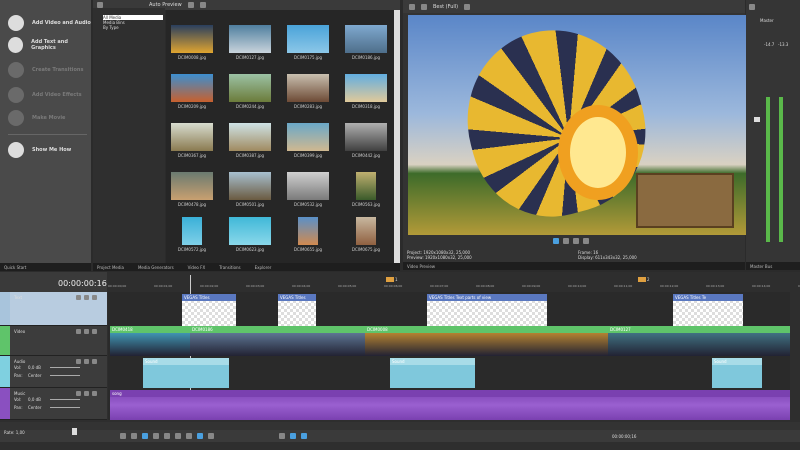 This screenshot has width=800, height=450. I want to click on quick-start-item: Create Transitions, so click(45, 70).